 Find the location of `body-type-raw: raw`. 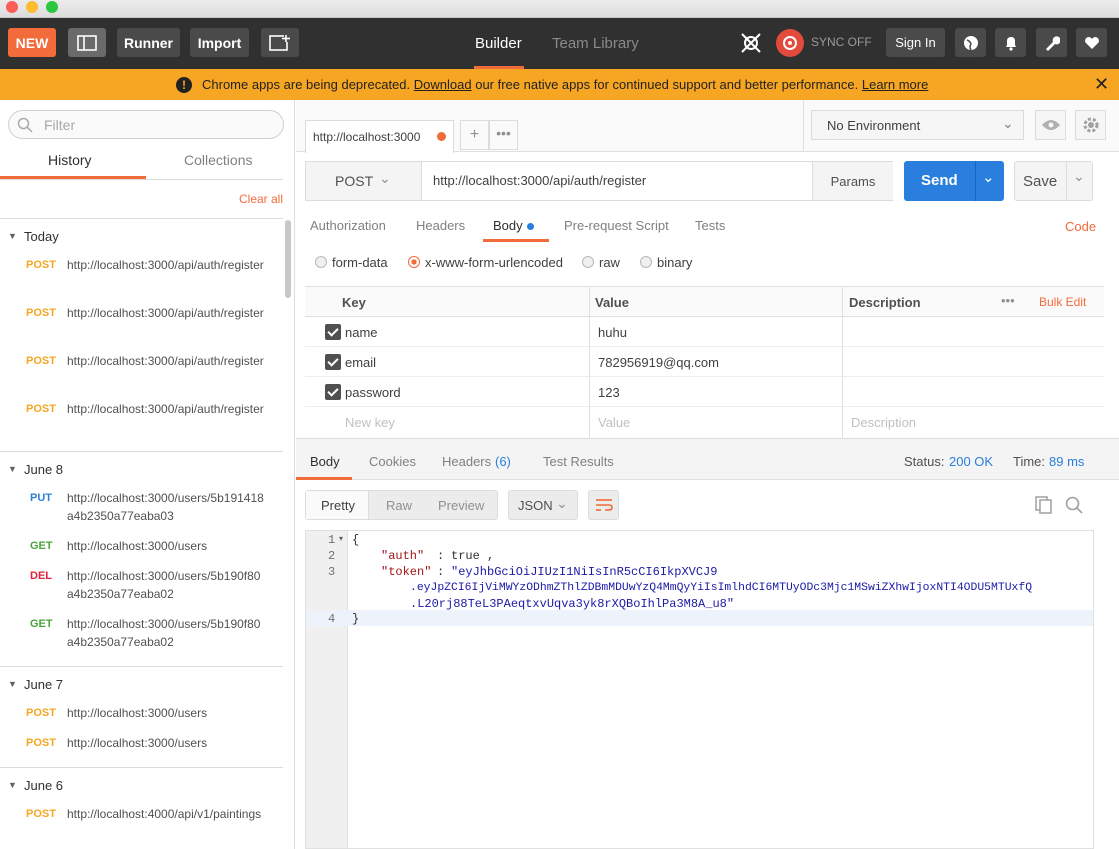

body-type-raw: raw is located at coordinates (609, 262).